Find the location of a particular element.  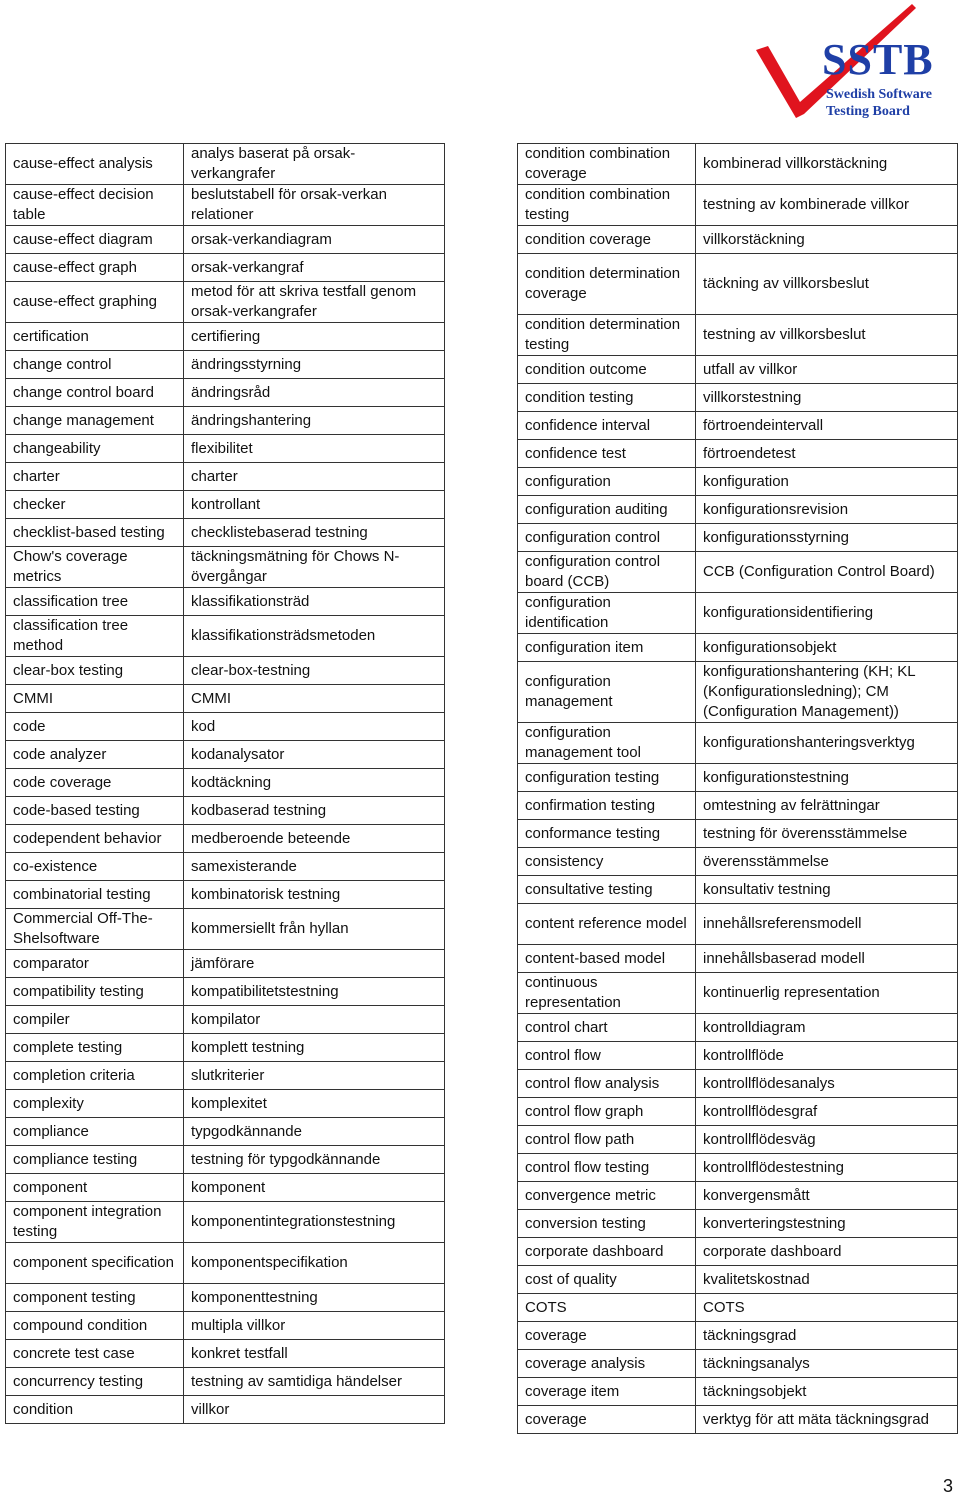

term-swedish: ändringsstyrning is located at coordinates (314, 364).